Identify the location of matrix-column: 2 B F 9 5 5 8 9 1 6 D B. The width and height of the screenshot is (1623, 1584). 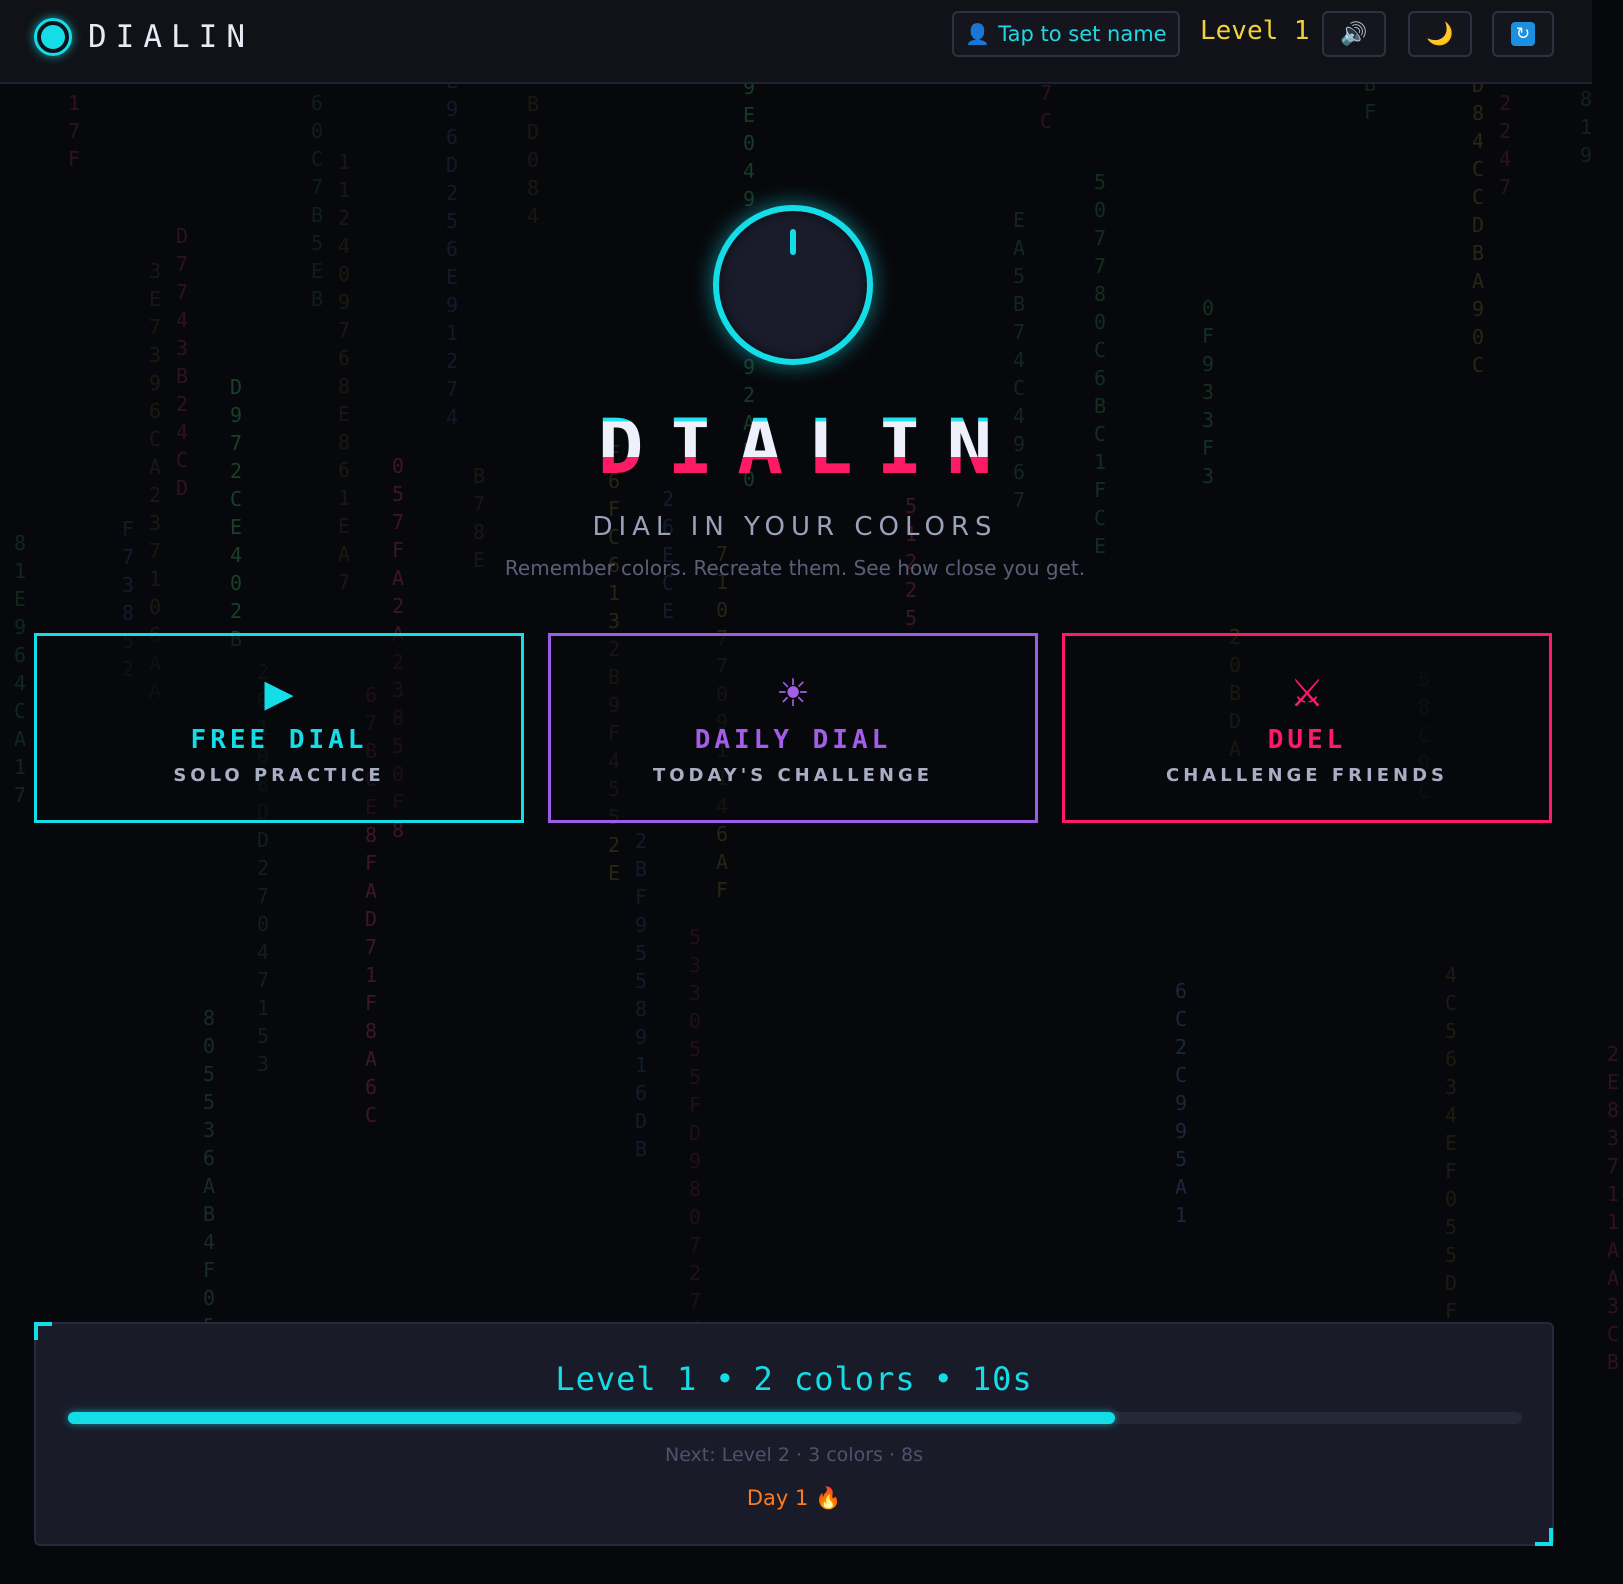
(641, 995).